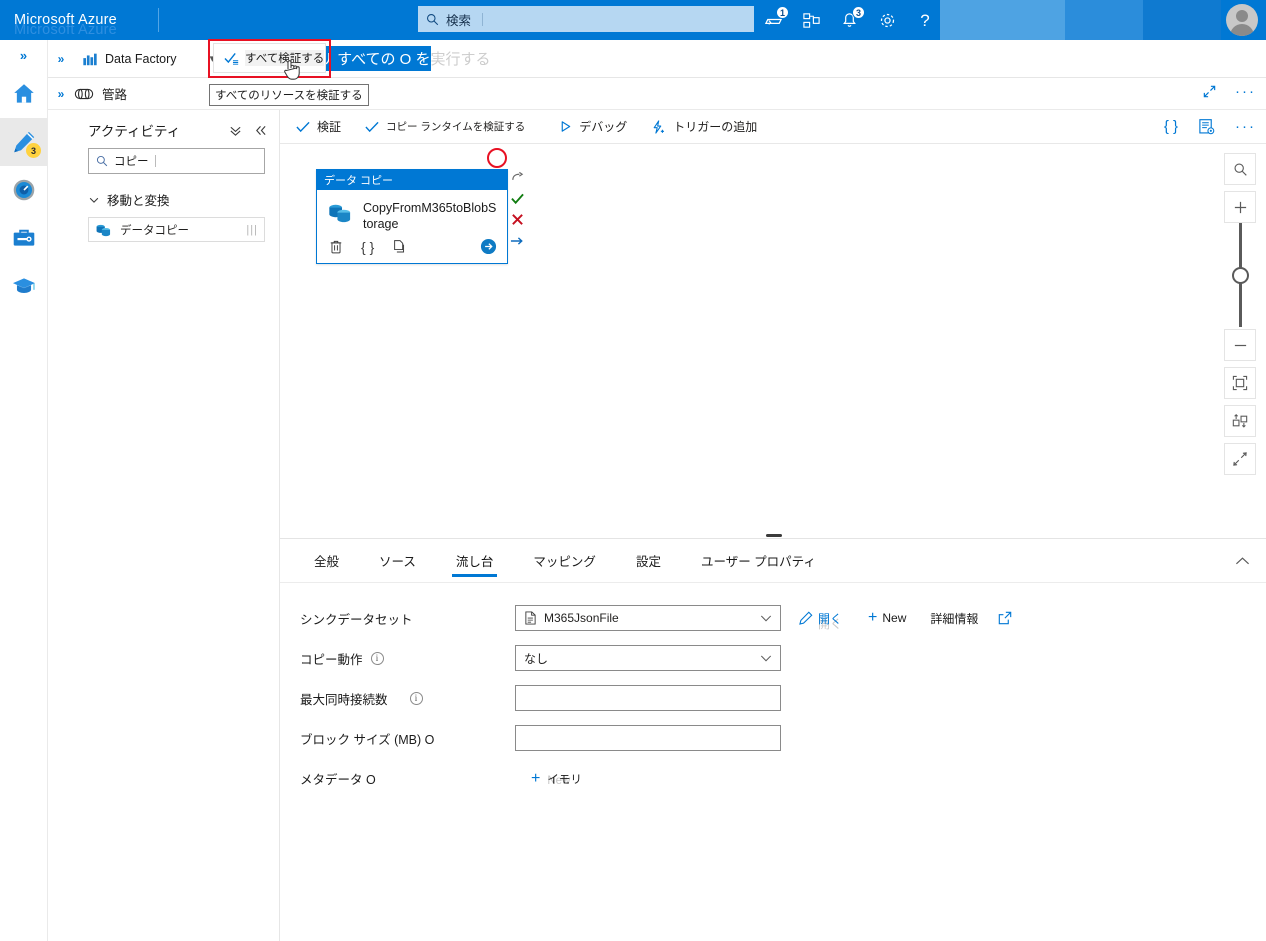  Describe the element at coordinates (648, 618) in the screenshot. I see `sink-dataset-dropdown: M365JsonFile` at that location.